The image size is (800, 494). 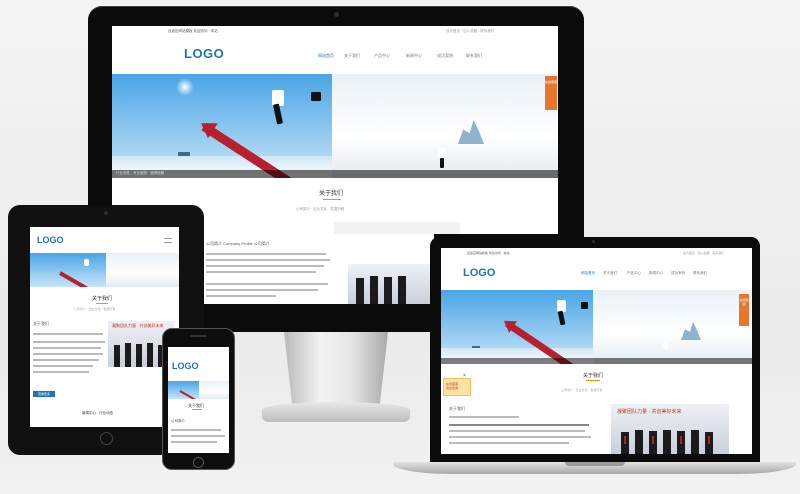 I want to click on nav-item-news: 新闻中心, so click(x=414, y=56).